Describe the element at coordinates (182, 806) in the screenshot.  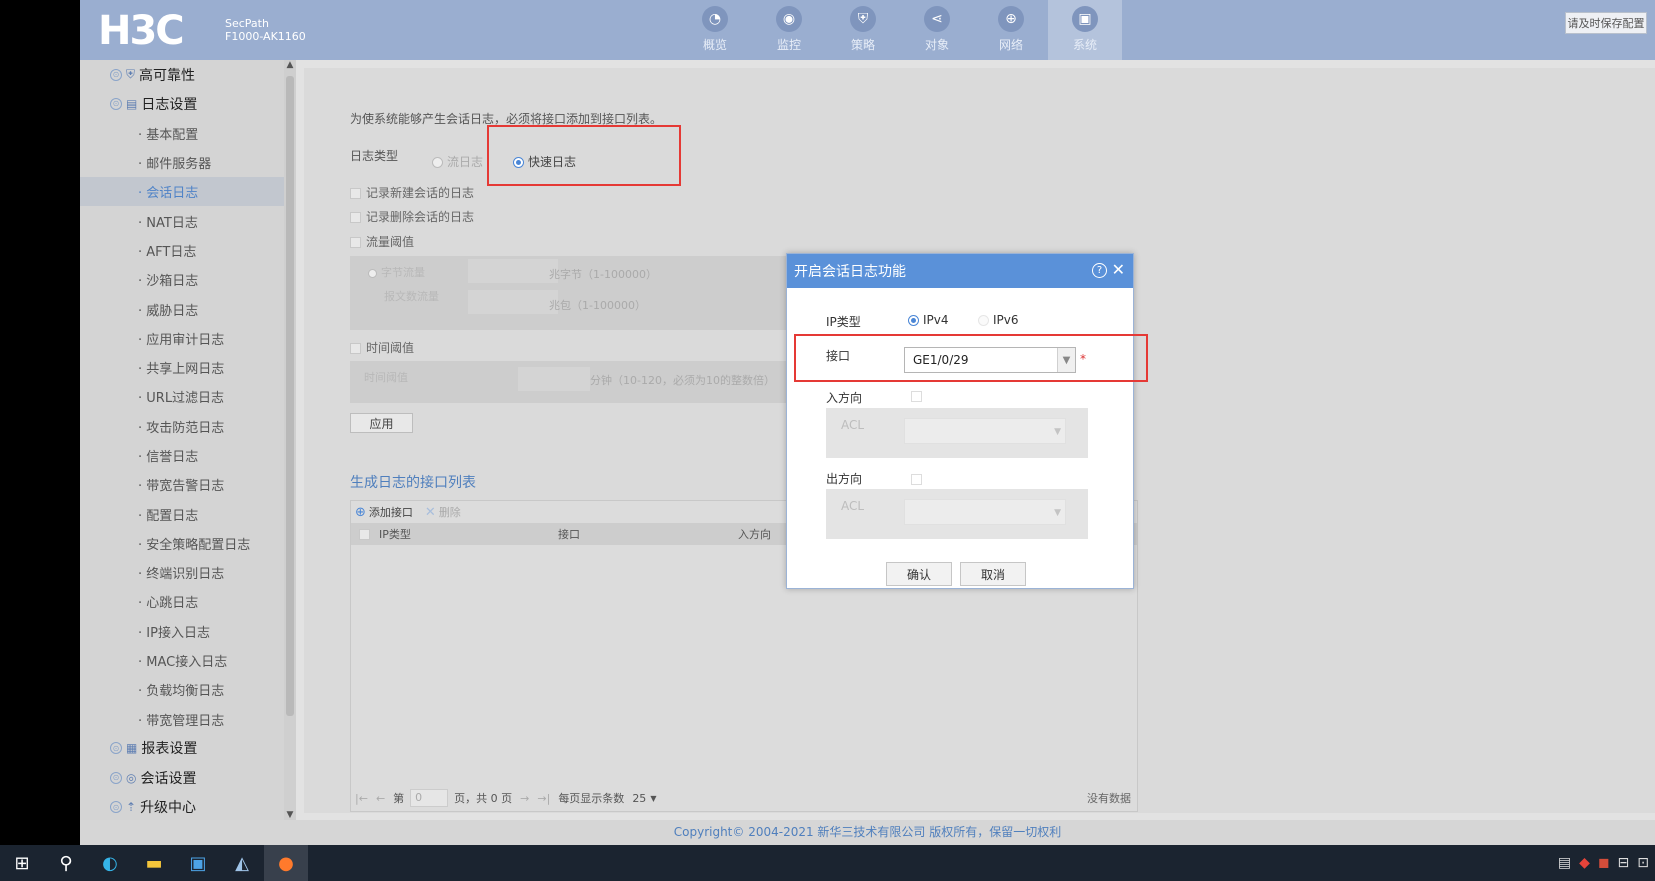
I see `sidebar-group-upgrade: ⊙ ⇡ 升级中心` at that location.